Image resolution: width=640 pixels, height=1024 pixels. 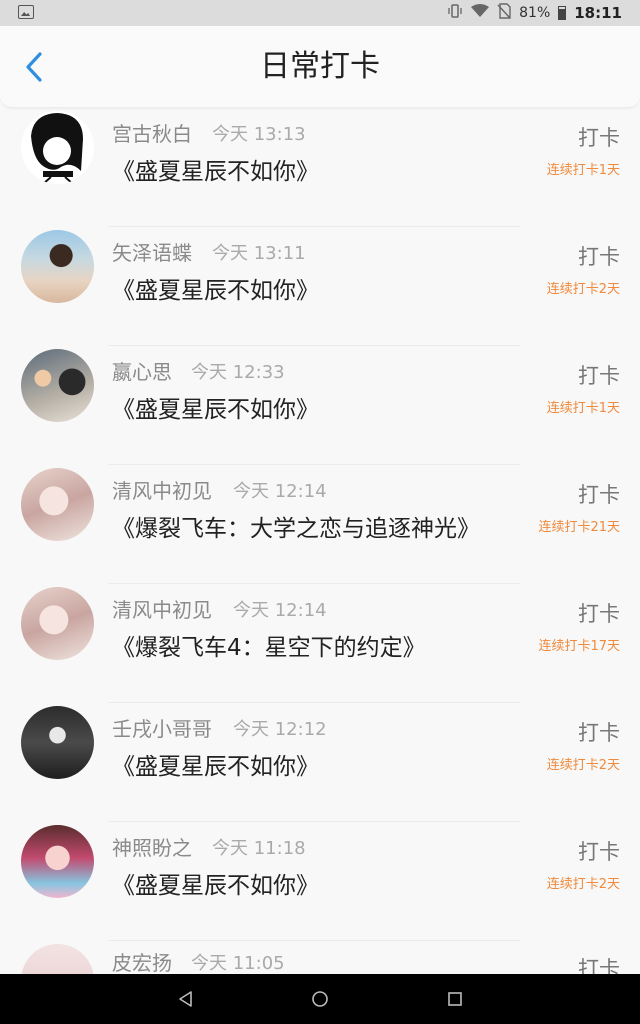 What do you see at coordinates (598, 13) in the screenshot?
I see `clock: 18:11` at bounding box center [598, 13].